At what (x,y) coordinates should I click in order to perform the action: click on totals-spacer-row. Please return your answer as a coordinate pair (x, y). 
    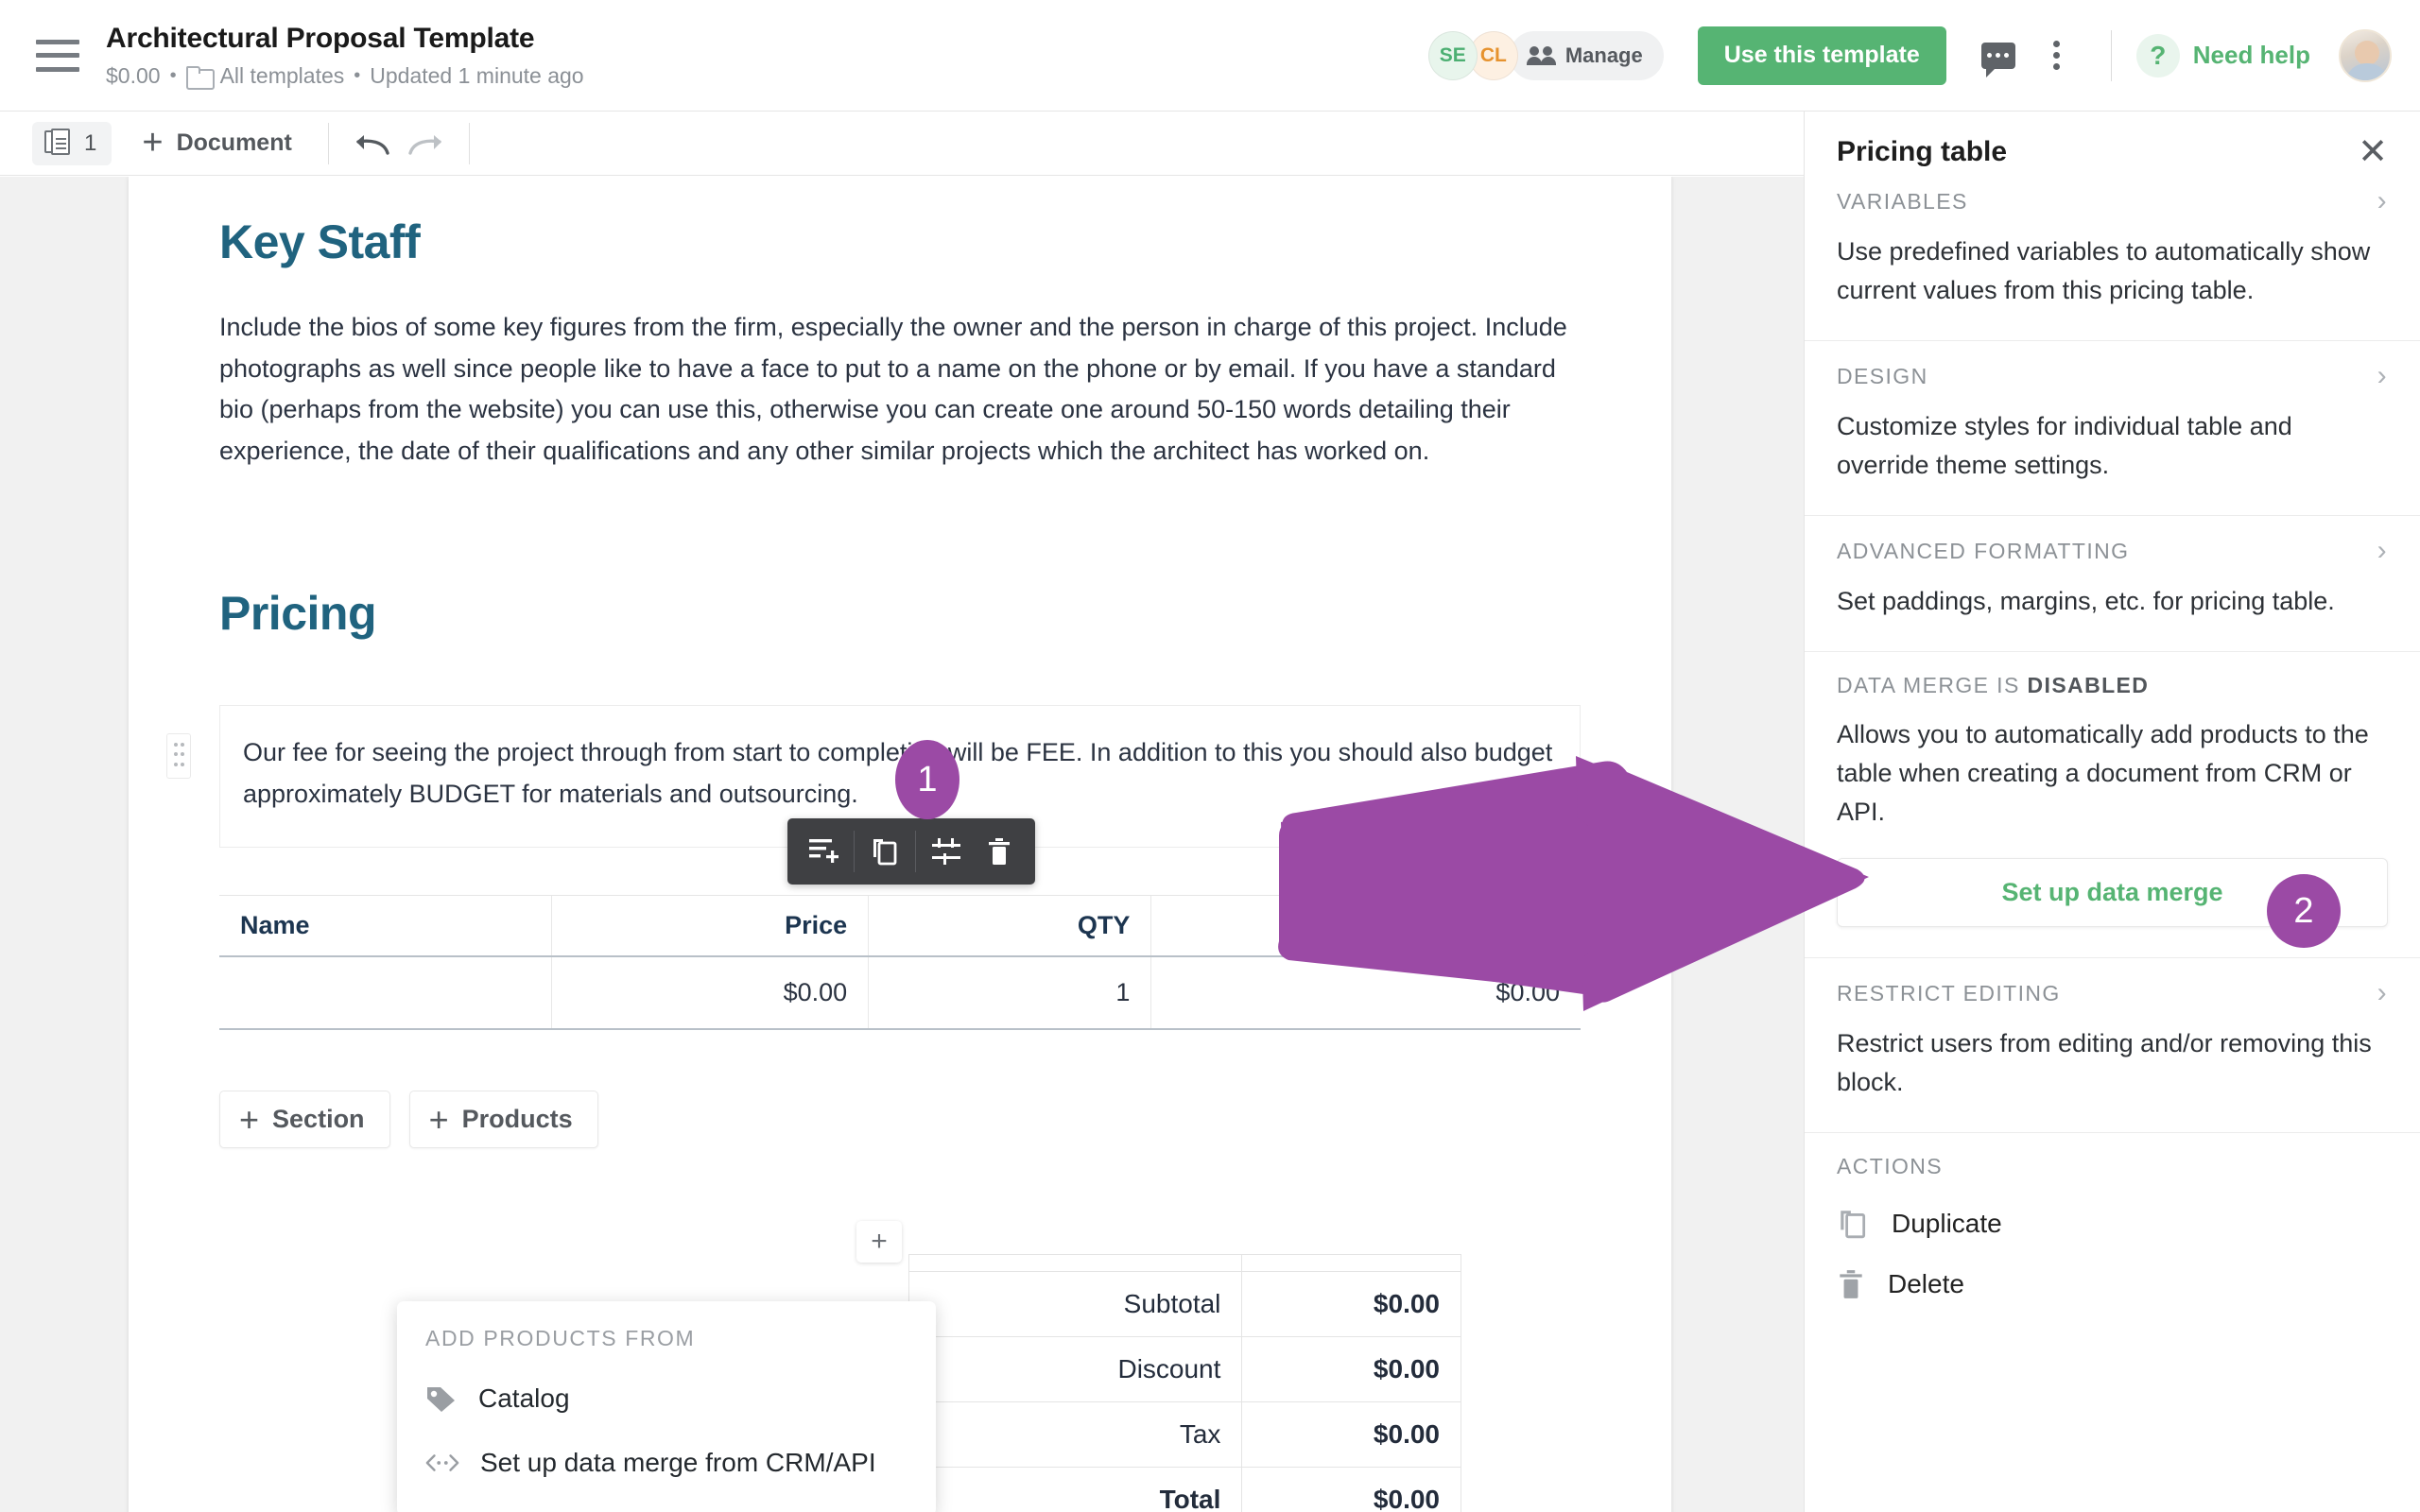
    Looking at the image, I should click on (1184, 1263).